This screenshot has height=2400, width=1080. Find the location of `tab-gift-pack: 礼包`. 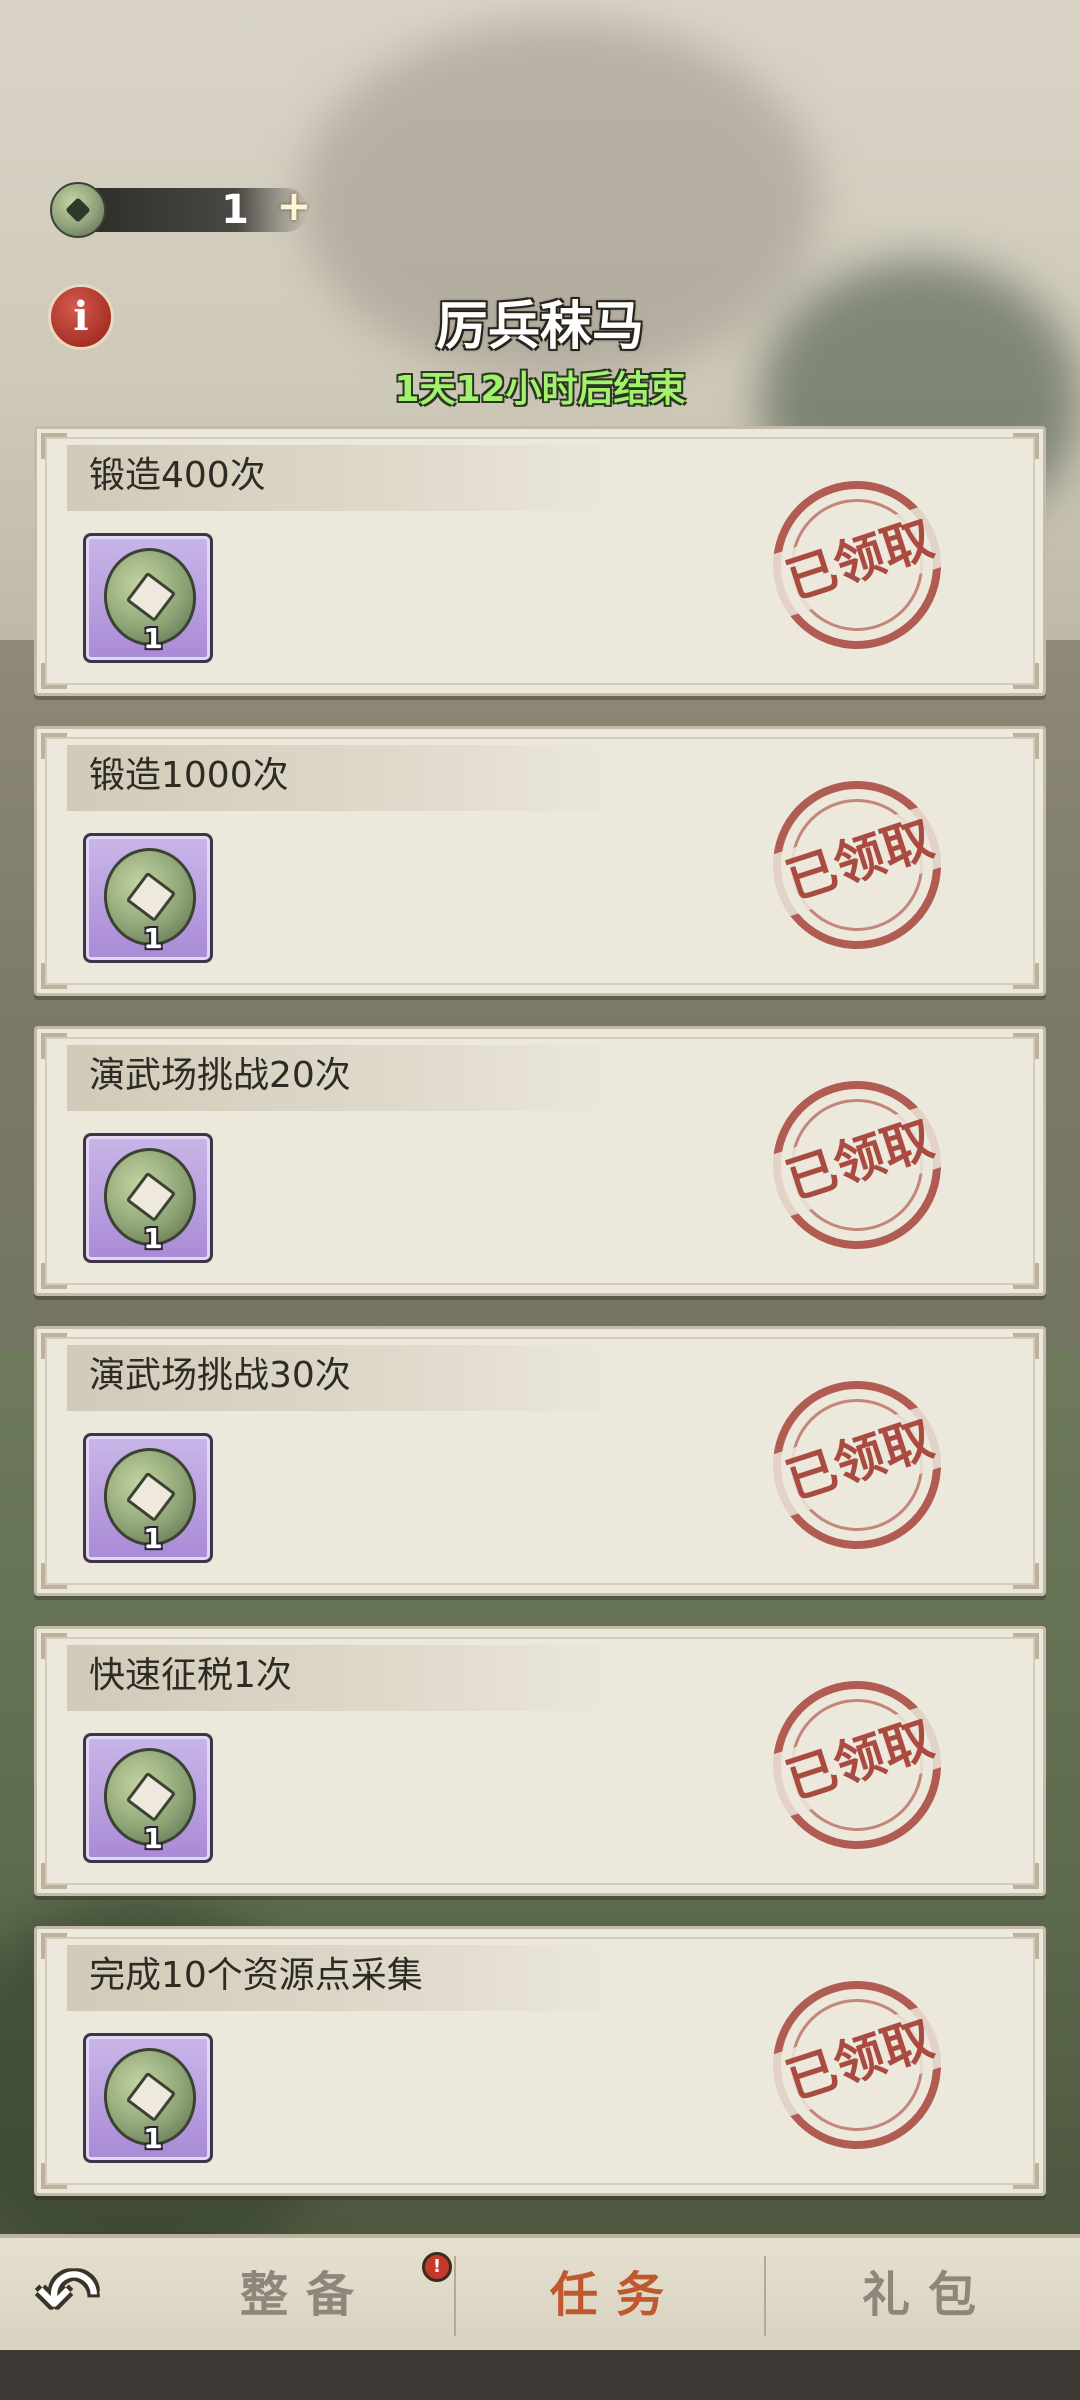

tab-gift-pack: 礼包 is located at coordinates (928, 2295).